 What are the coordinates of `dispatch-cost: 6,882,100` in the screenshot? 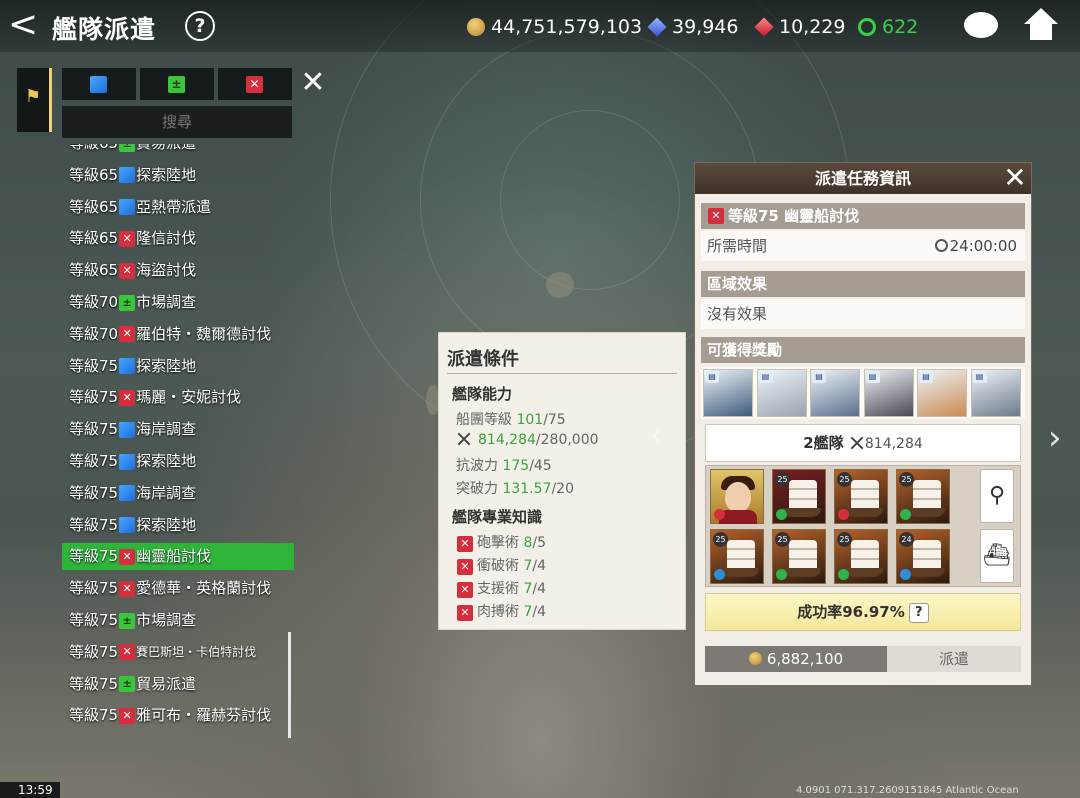 It's located at (796, 659).